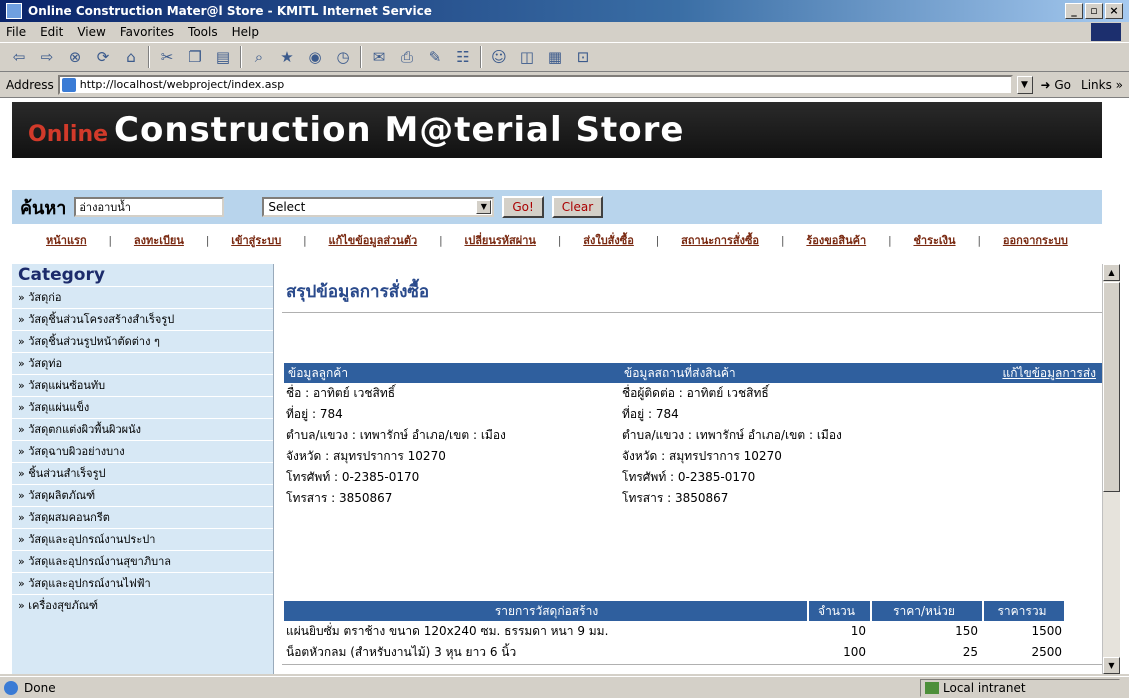  Describe the element at coordinates (91, 32) in the screenshot. I see `menu-view: View` at that location.